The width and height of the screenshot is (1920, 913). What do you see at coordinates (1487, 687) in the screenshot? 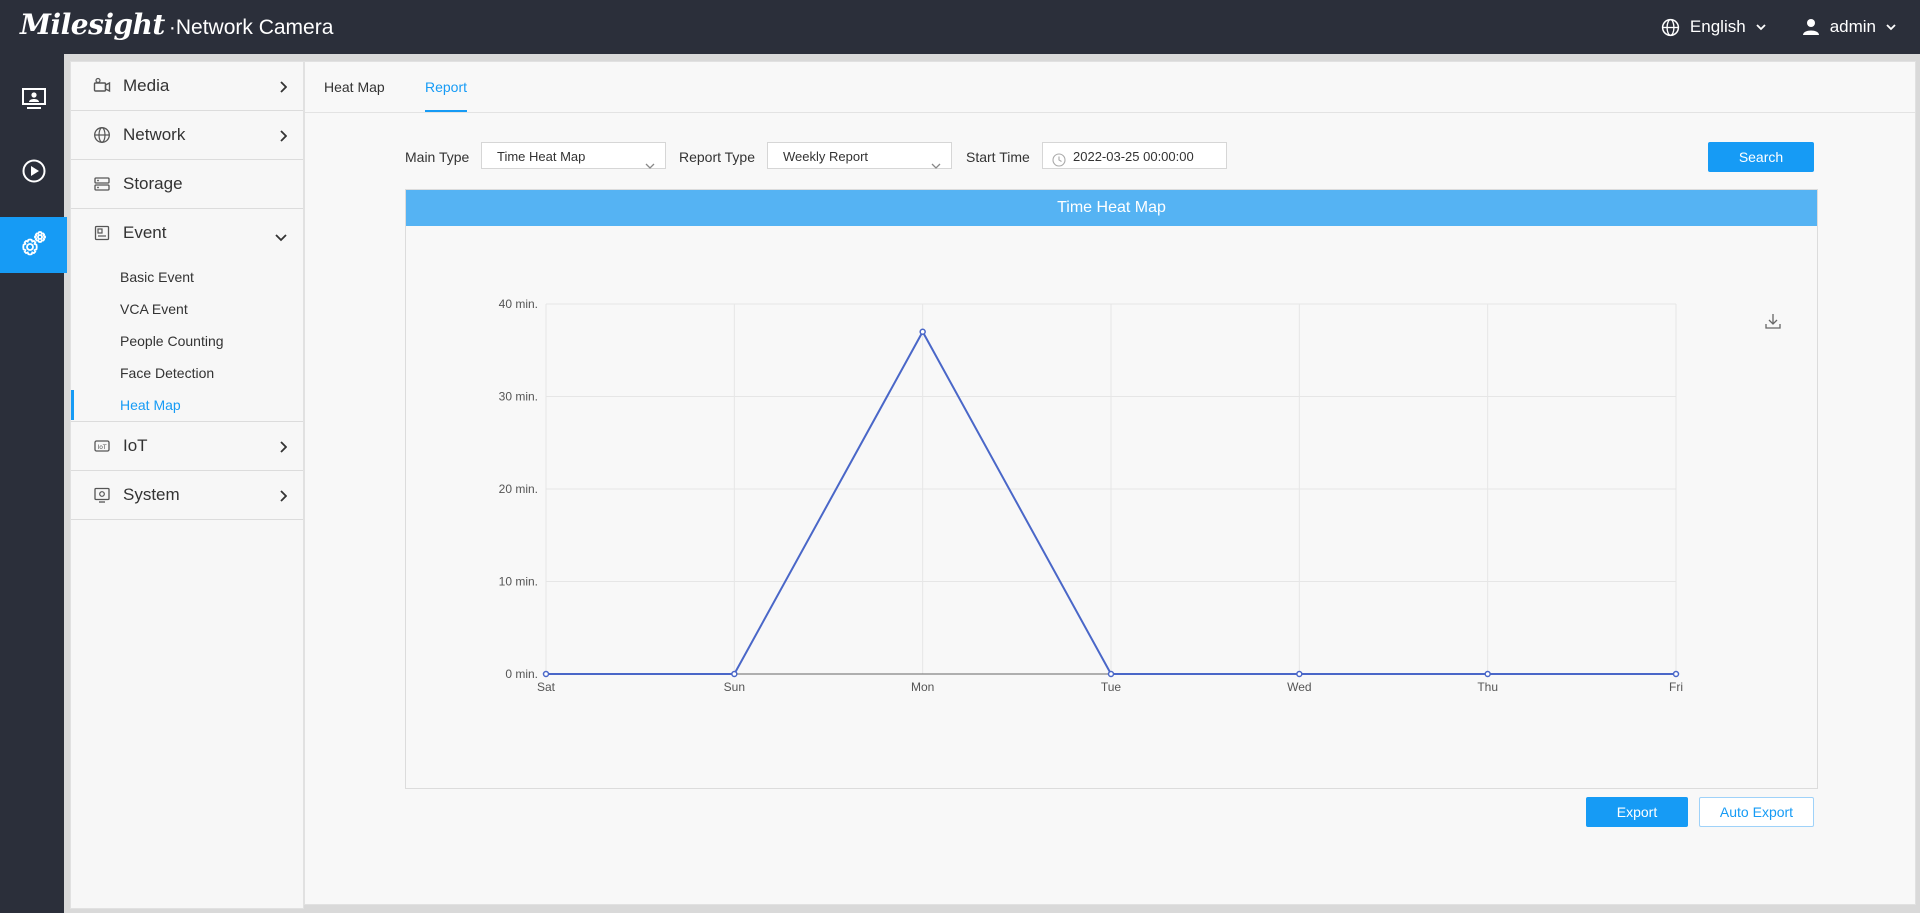
I see `x-tick-label: Thu` at bounding box center [1487, 687].